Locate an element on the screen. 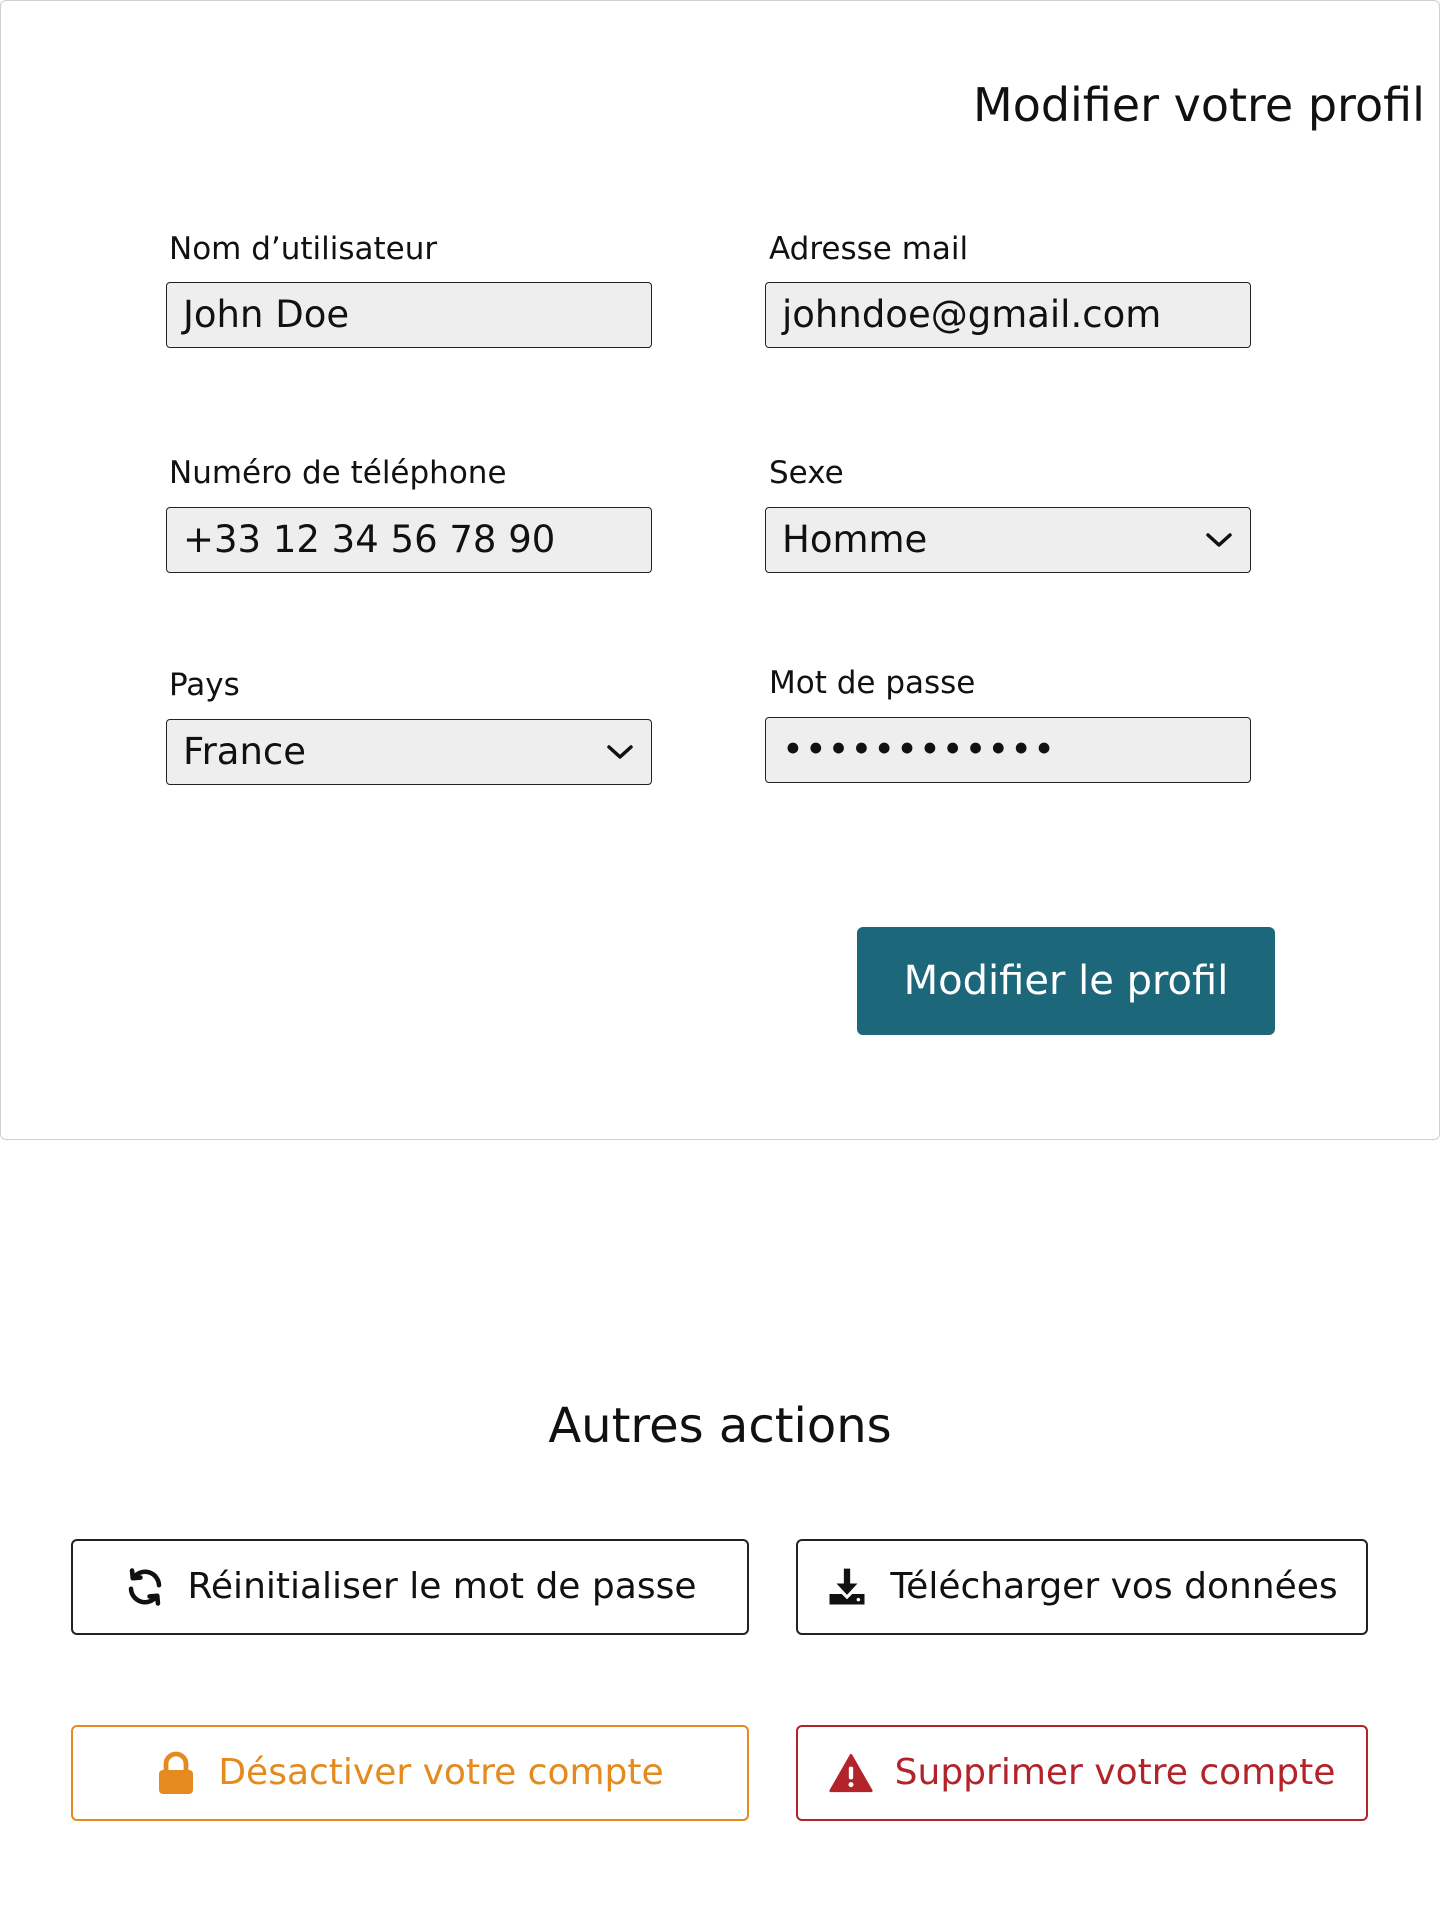 The width and height of the screenshot is (1440, 1932). email-label: Adresse mail is located at coordinates (869, 249).